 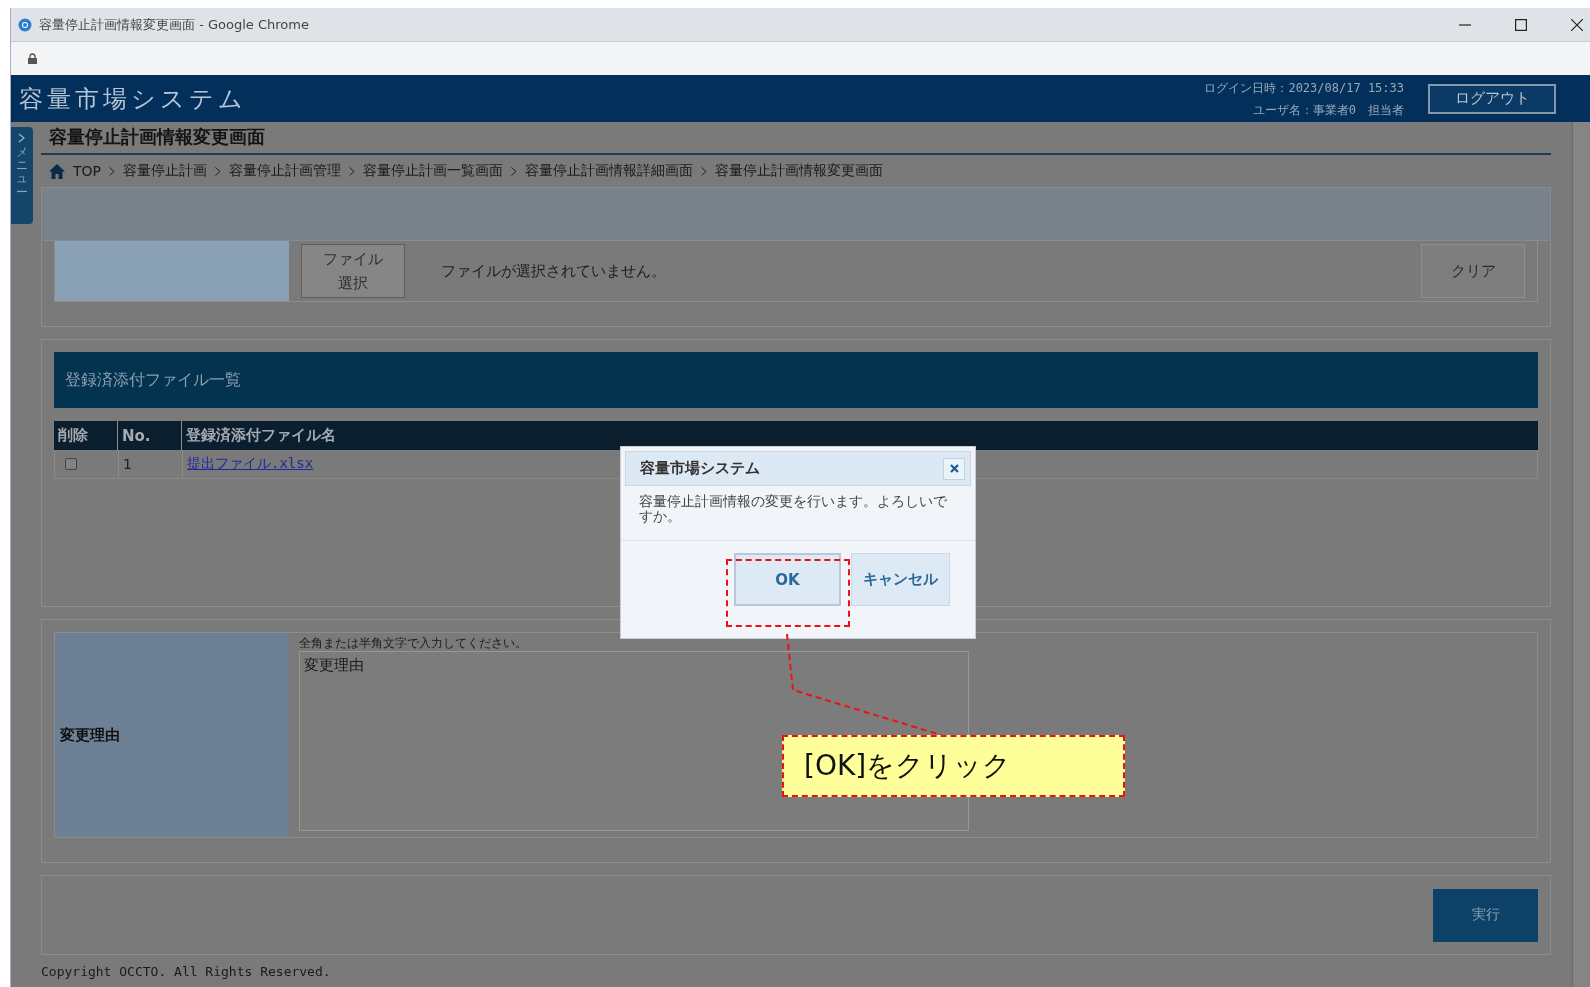 I want to click on breadcrumb-link: 容量停止計画, so click(x=165, y=171).